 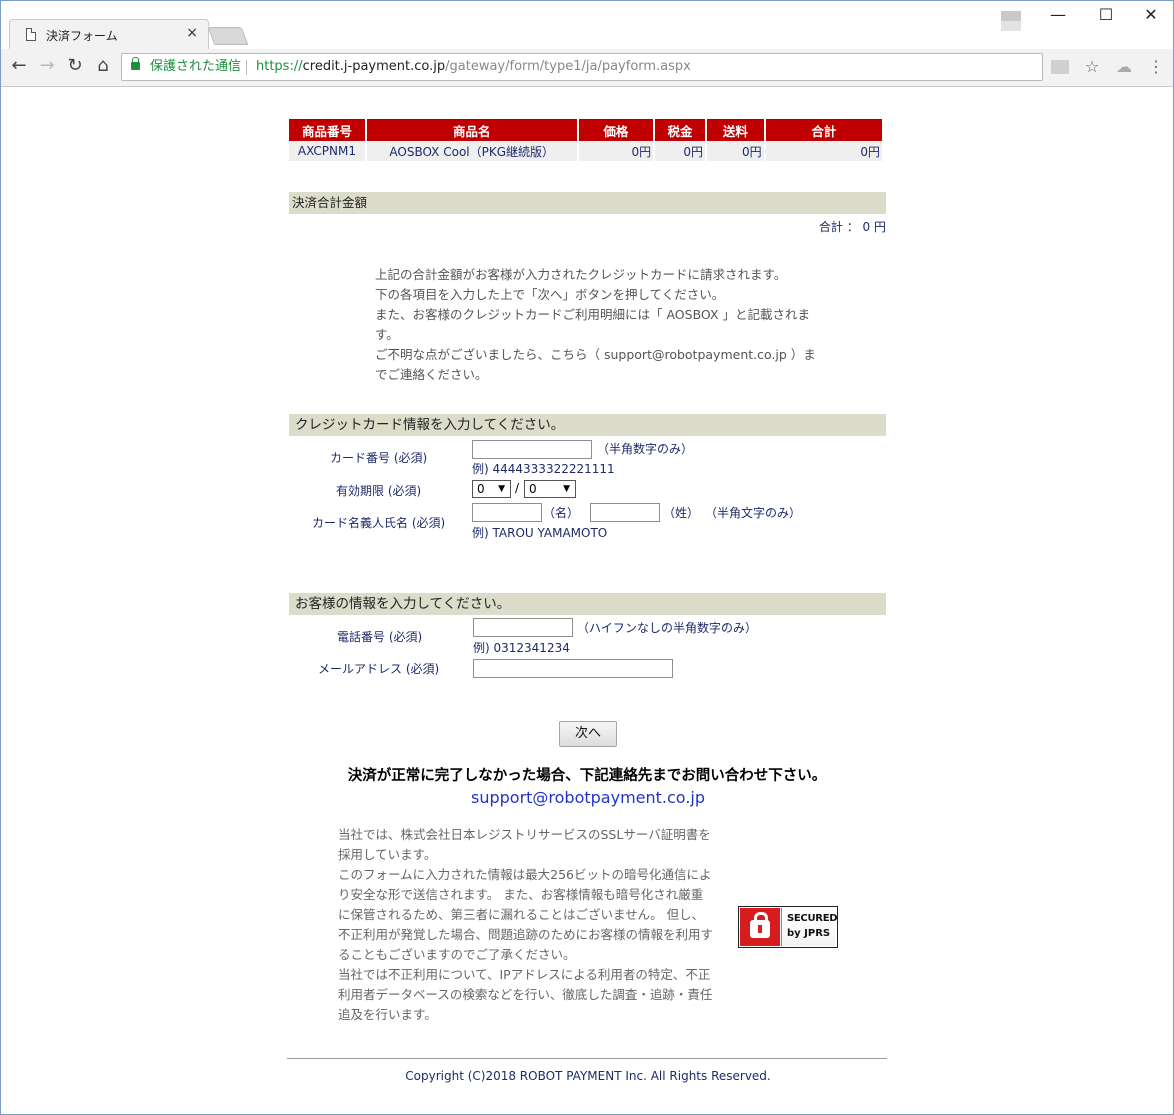 What do you see at coordinates (379, 669) in the screenshot?
I see `email-label: メールアドレス (必須)` at bounding box center [379, 669].